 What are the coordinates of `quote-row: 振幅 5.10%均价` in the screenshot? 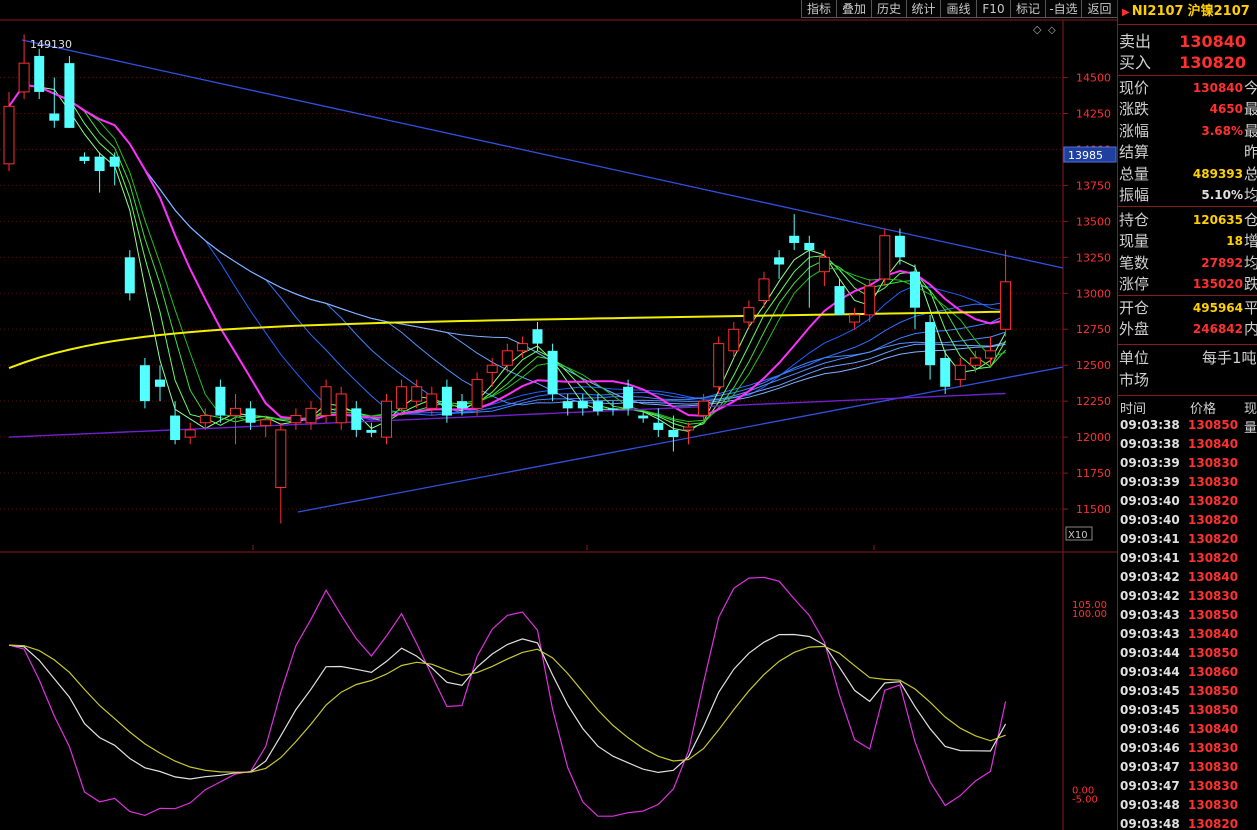 It's located at (1187, 195).